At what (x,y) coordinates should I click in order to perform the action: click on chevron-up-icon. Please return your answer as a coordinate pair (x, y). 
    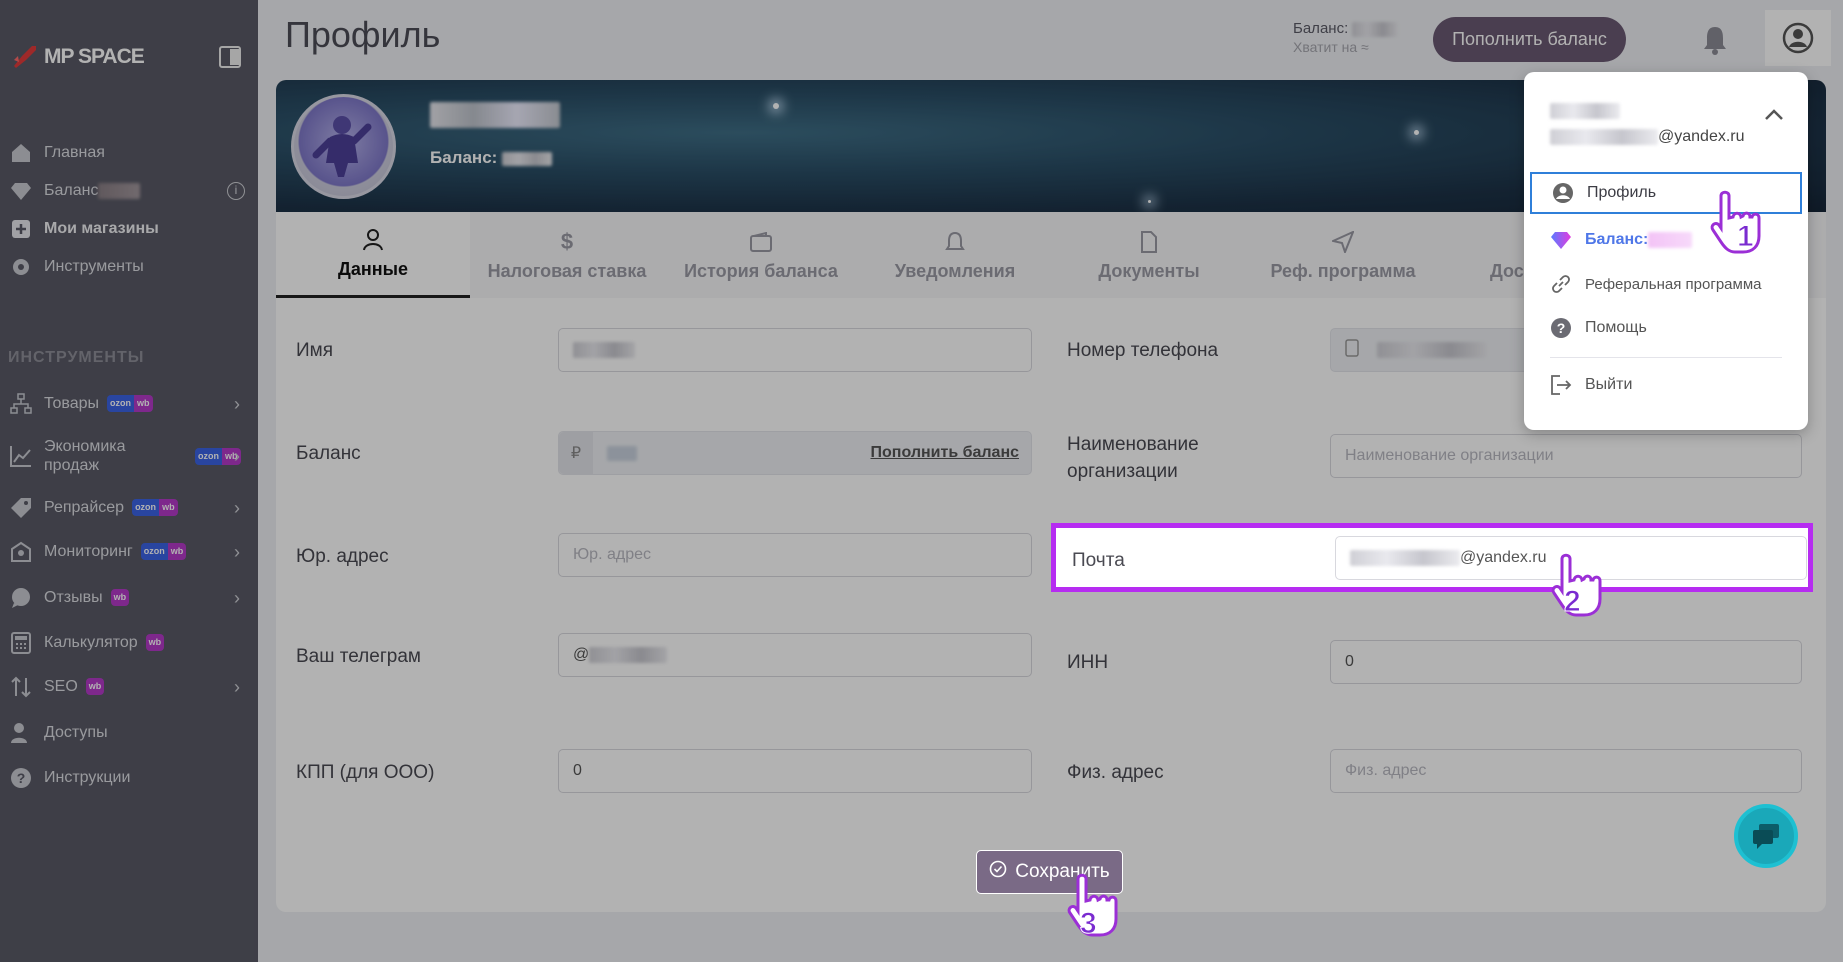
    Looking at the image, I should click on (1774, 114).